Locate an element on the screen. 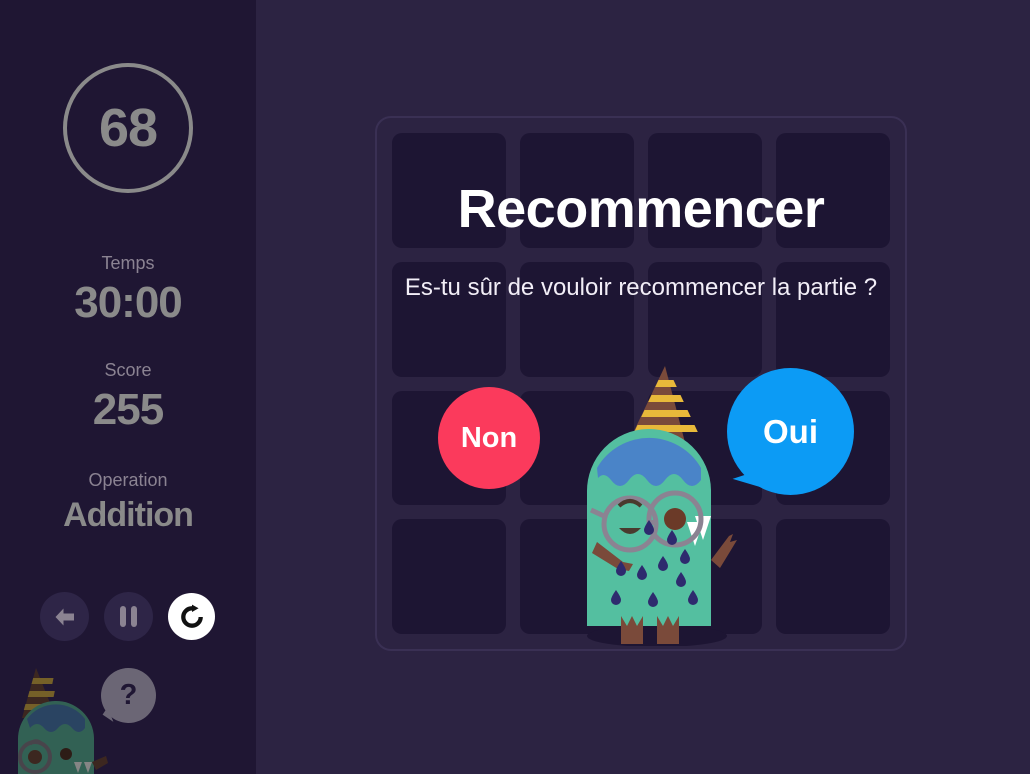 The width and height of the screenshot is (1030, 774). no-button-label: Non is located at coordinates (489, 437).